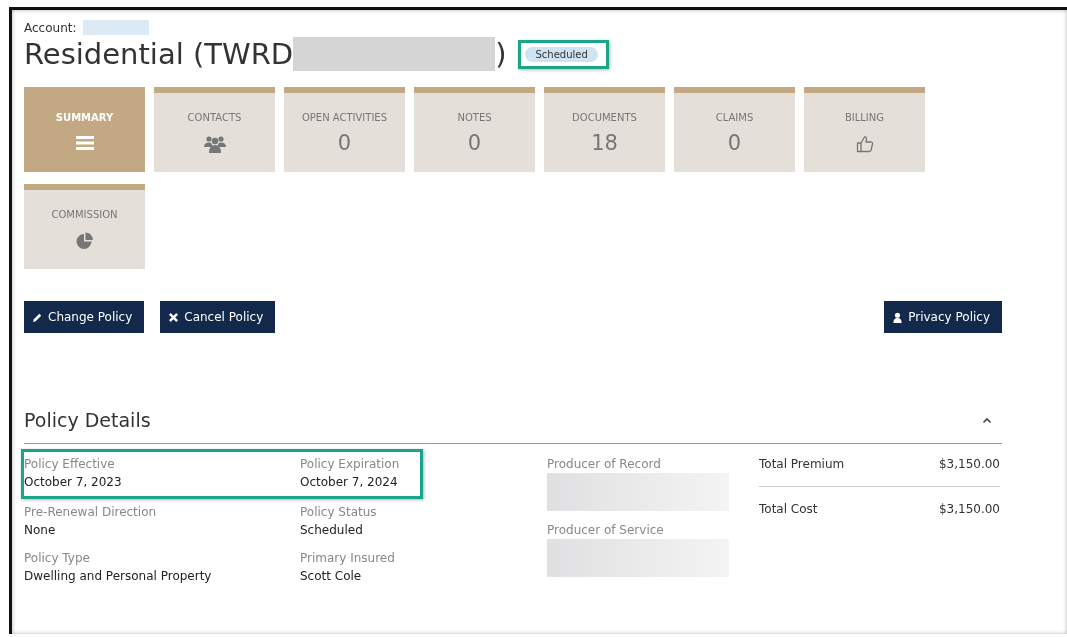 The width and height of the screenshot is (1067, 637). Describe the element at coordinates (84, 129) in the screenshot. I see `summary-tile: SUMMARY` at that location.